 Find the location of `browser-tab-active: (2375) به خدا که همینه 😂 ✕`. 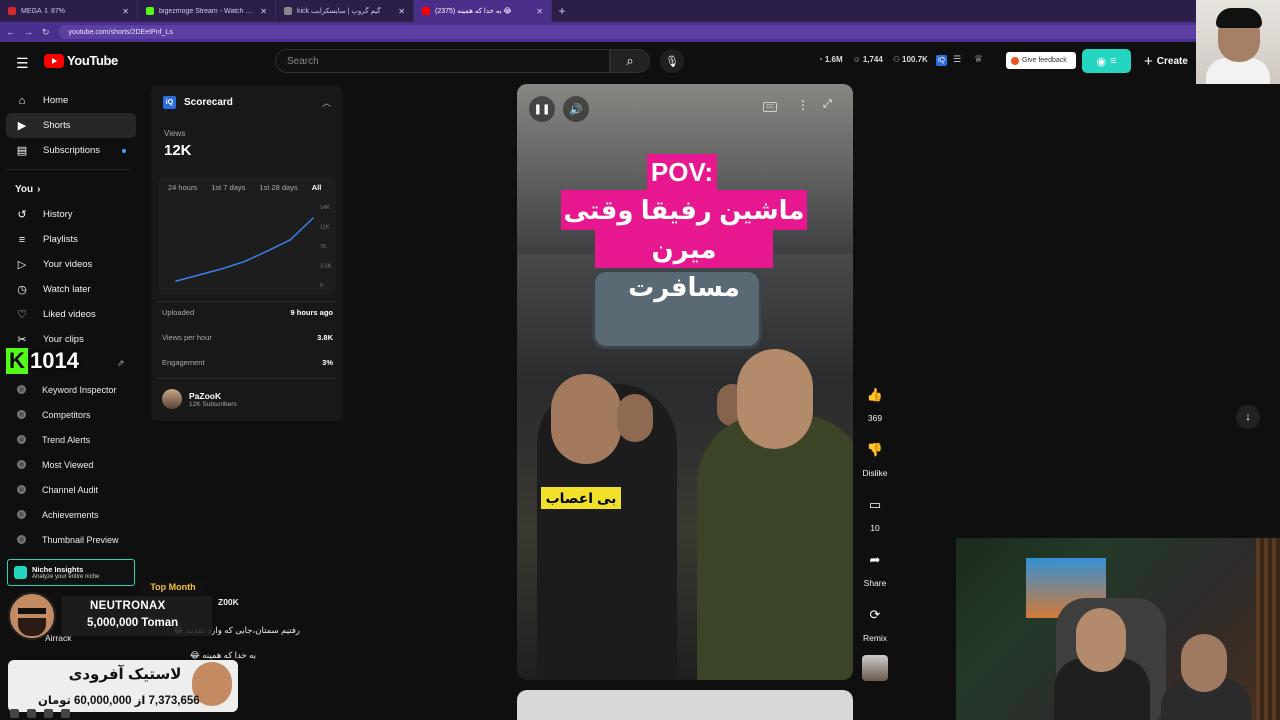

browser-tab-active: (2375) به خدا که همینه 😂 ✕ is located at coordinates (483, 11).